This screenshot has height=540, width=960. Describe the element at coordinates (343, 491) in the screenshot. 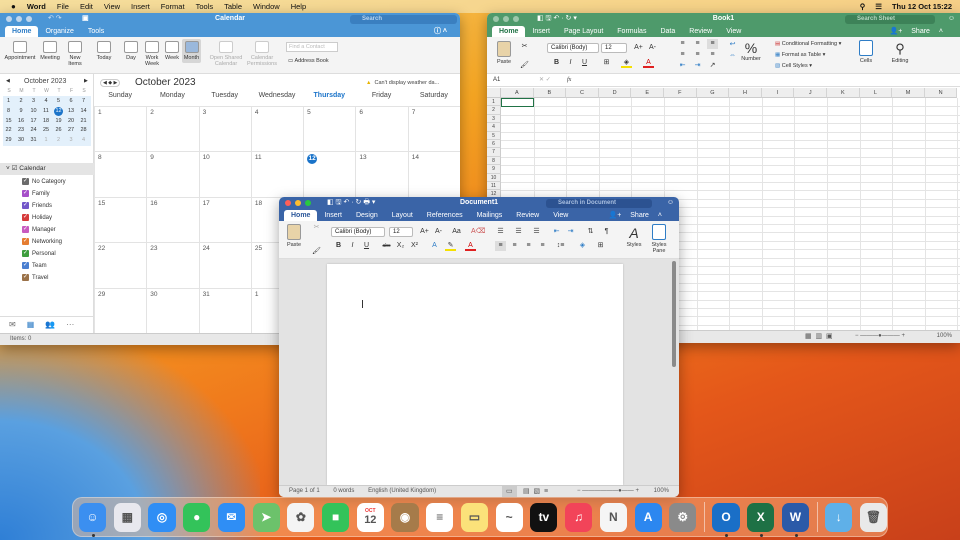

I see `word-count: 0 words` at that location.